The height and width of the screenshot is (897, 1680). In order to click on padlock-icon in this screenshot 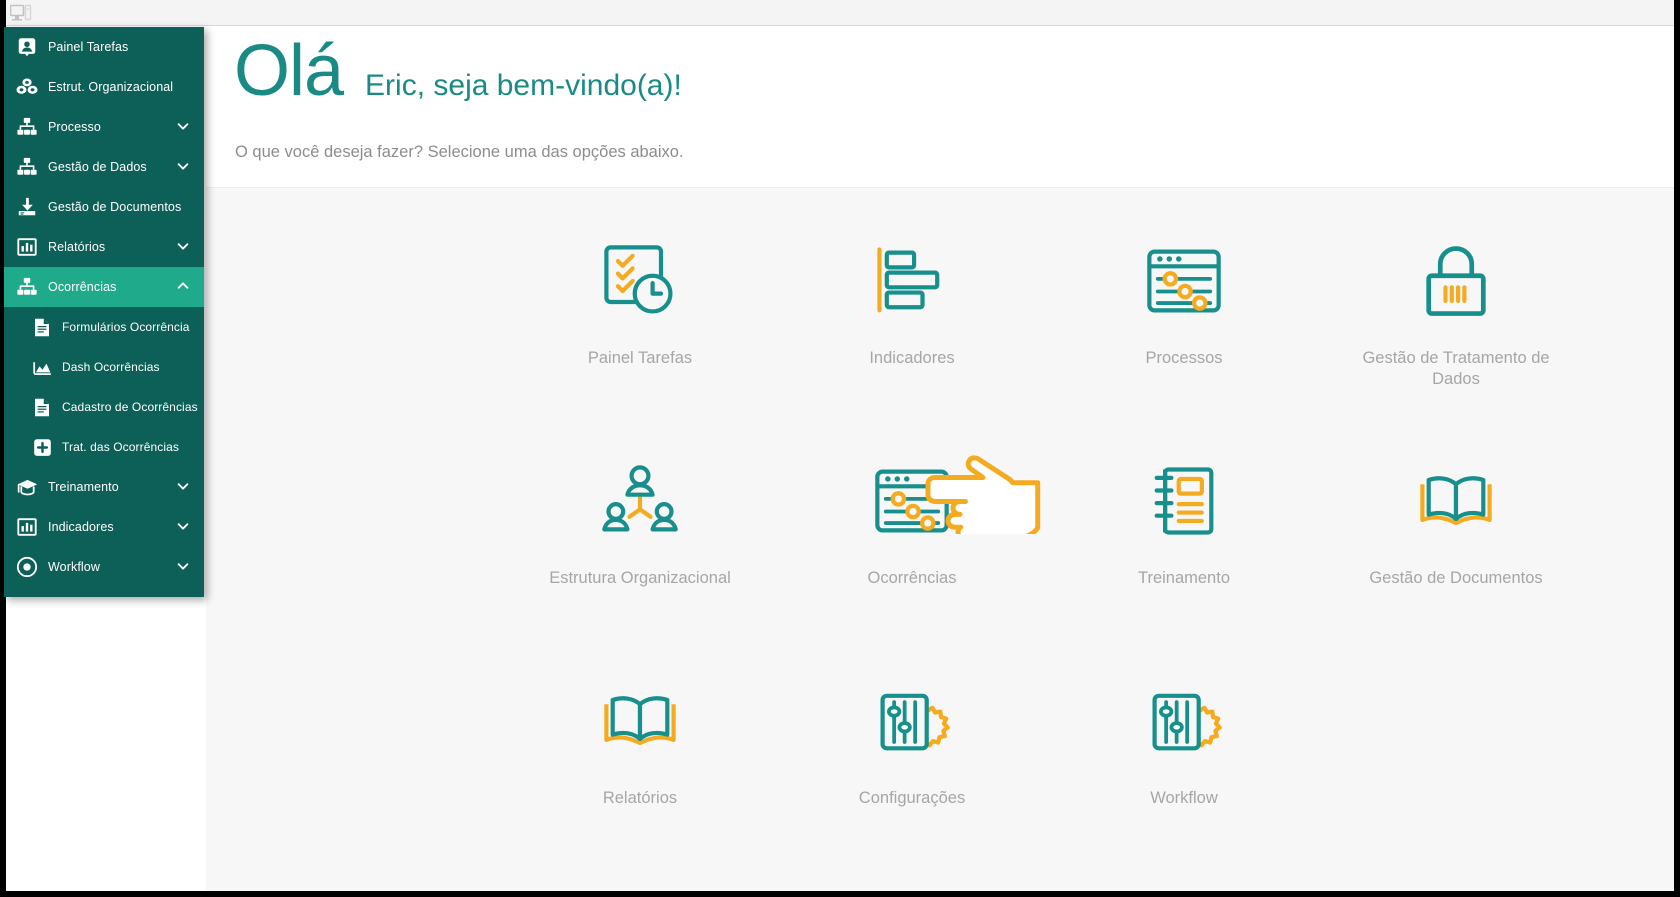, I will do `click(1456, 281)`.